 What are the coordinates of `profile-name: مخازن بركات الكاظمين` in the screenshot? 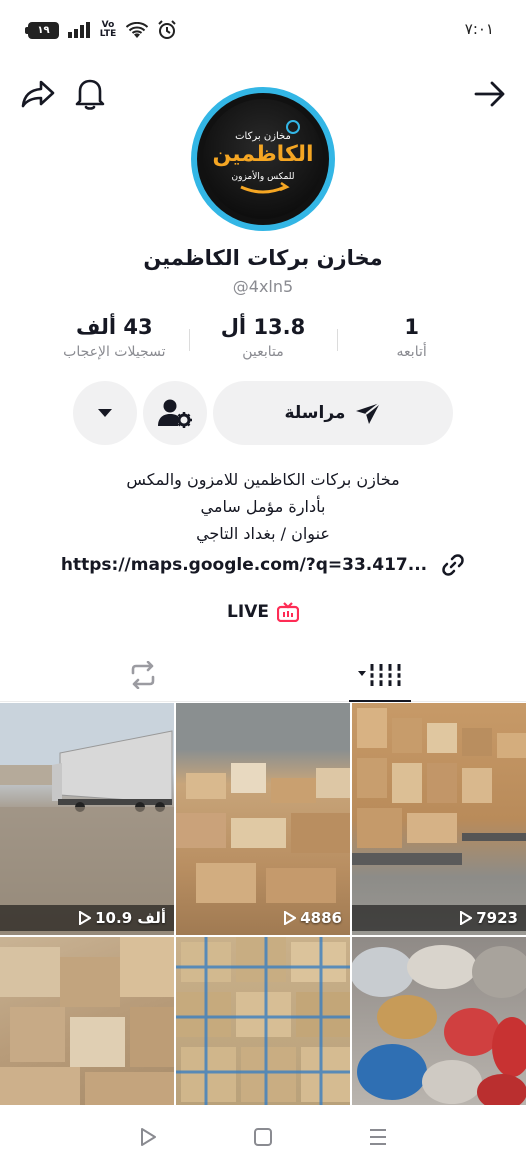 It's located at (263, 258).